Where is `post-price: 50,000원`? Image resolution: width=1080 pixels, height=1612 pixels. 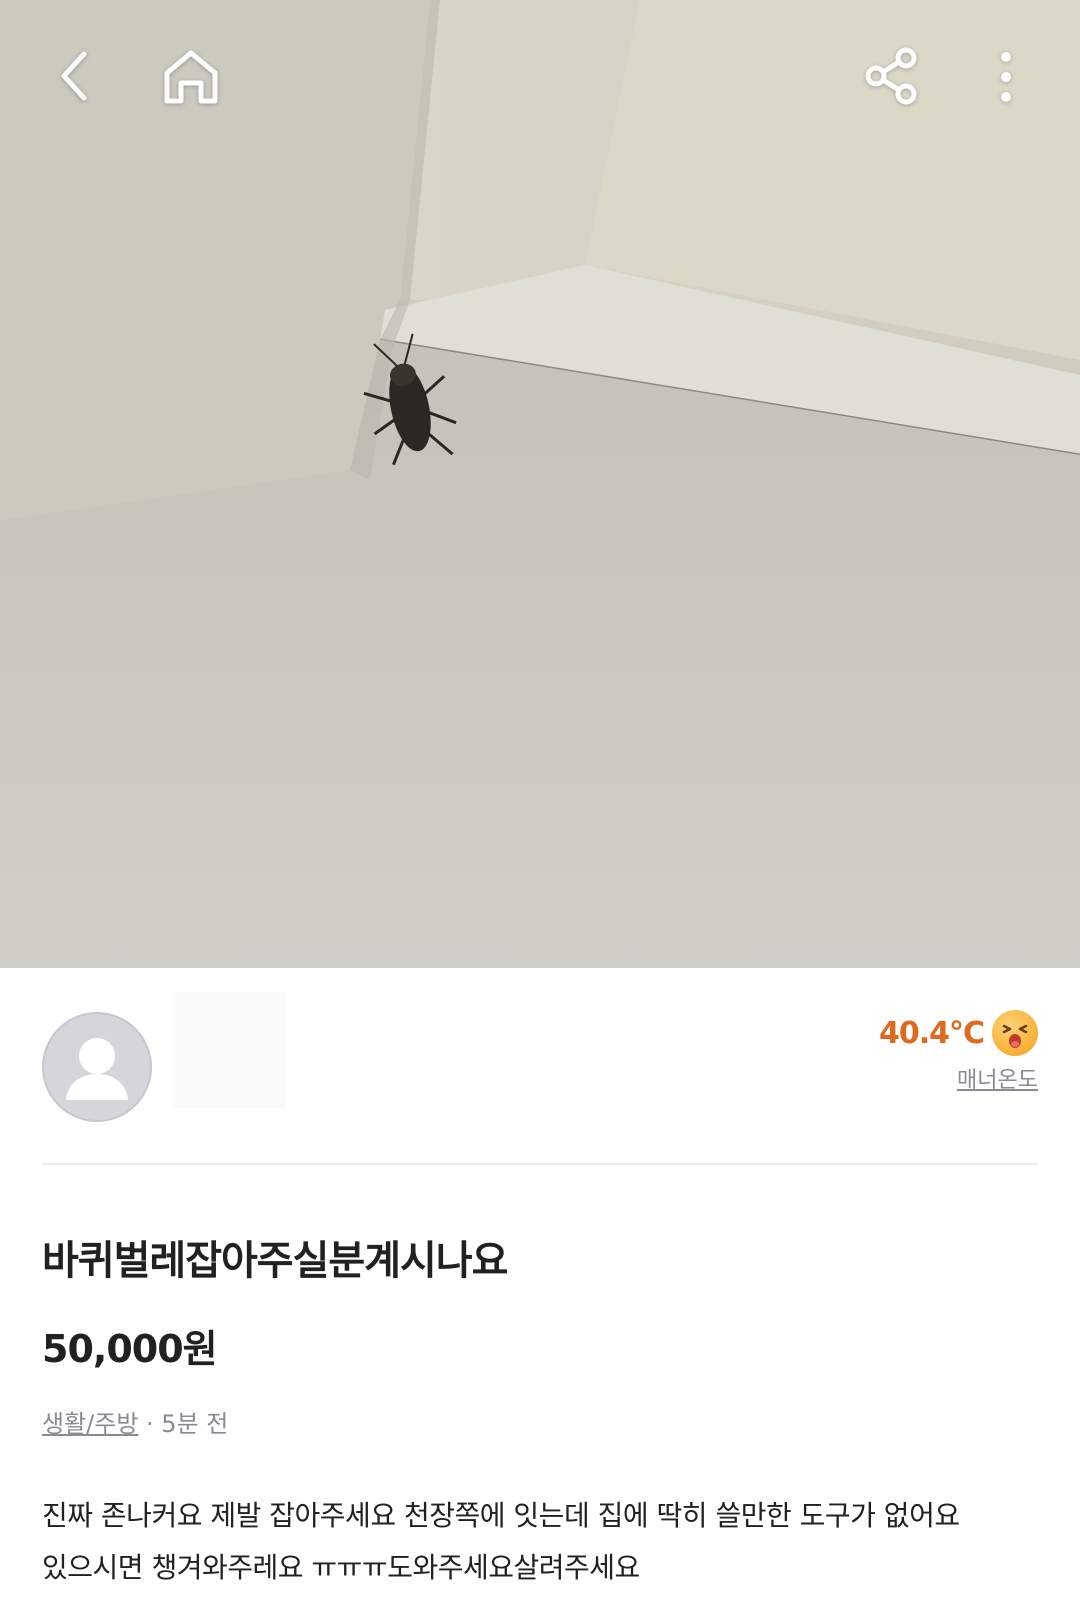 post-price: 50,000원 is located at coordinates (130, 1349).